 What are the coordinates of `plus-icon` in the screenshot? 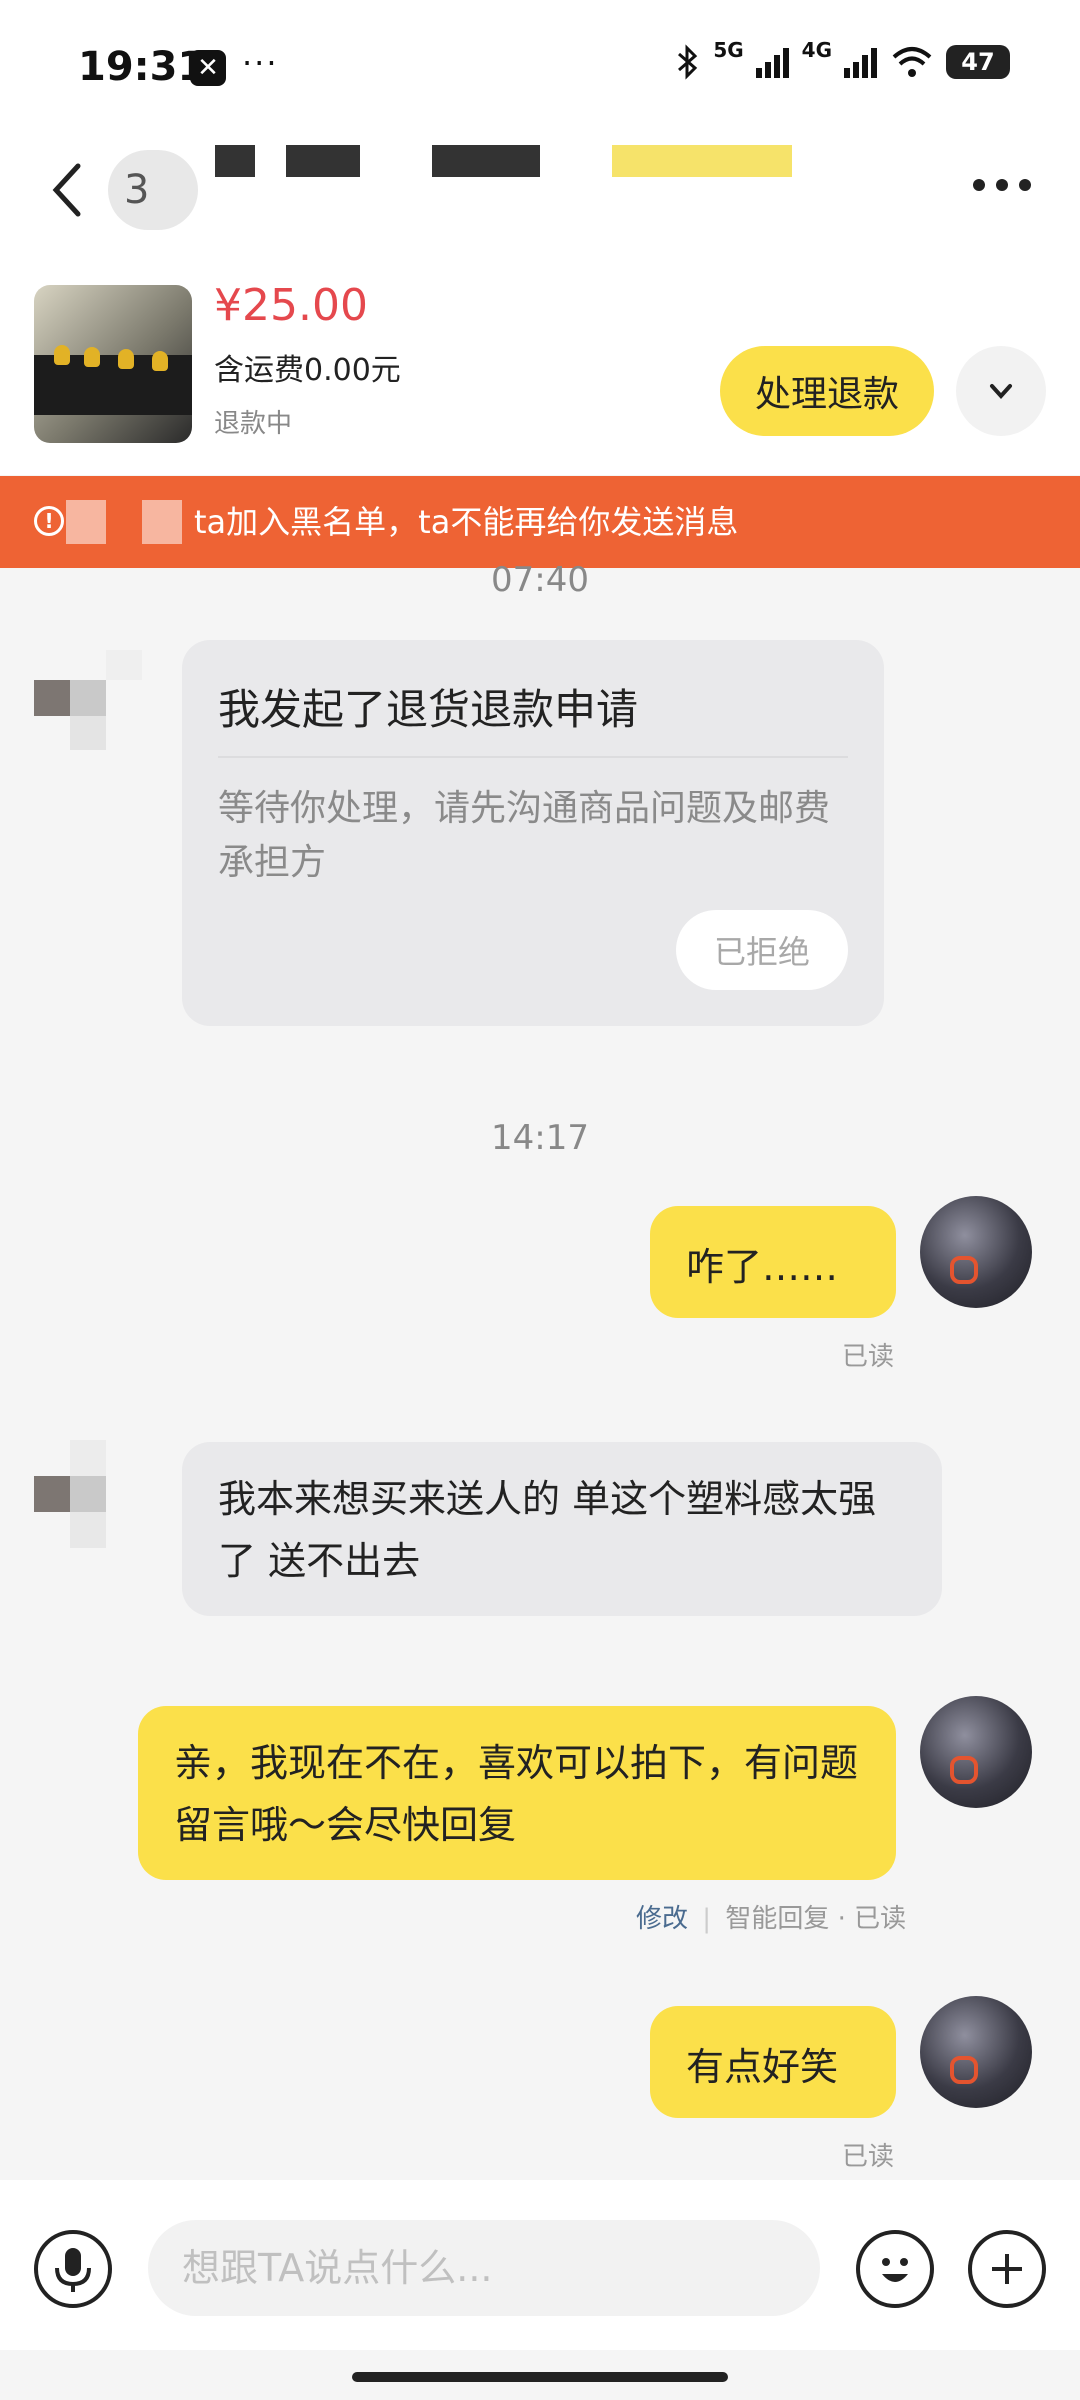 It's located at (1007, 2269).